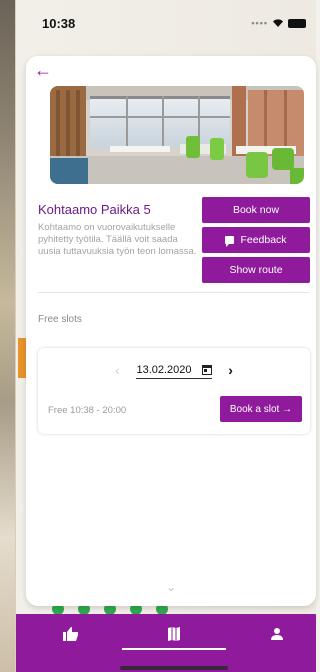 The image size is (320, 672). I want to click on book-now-label: Book now, so click(256, 210).